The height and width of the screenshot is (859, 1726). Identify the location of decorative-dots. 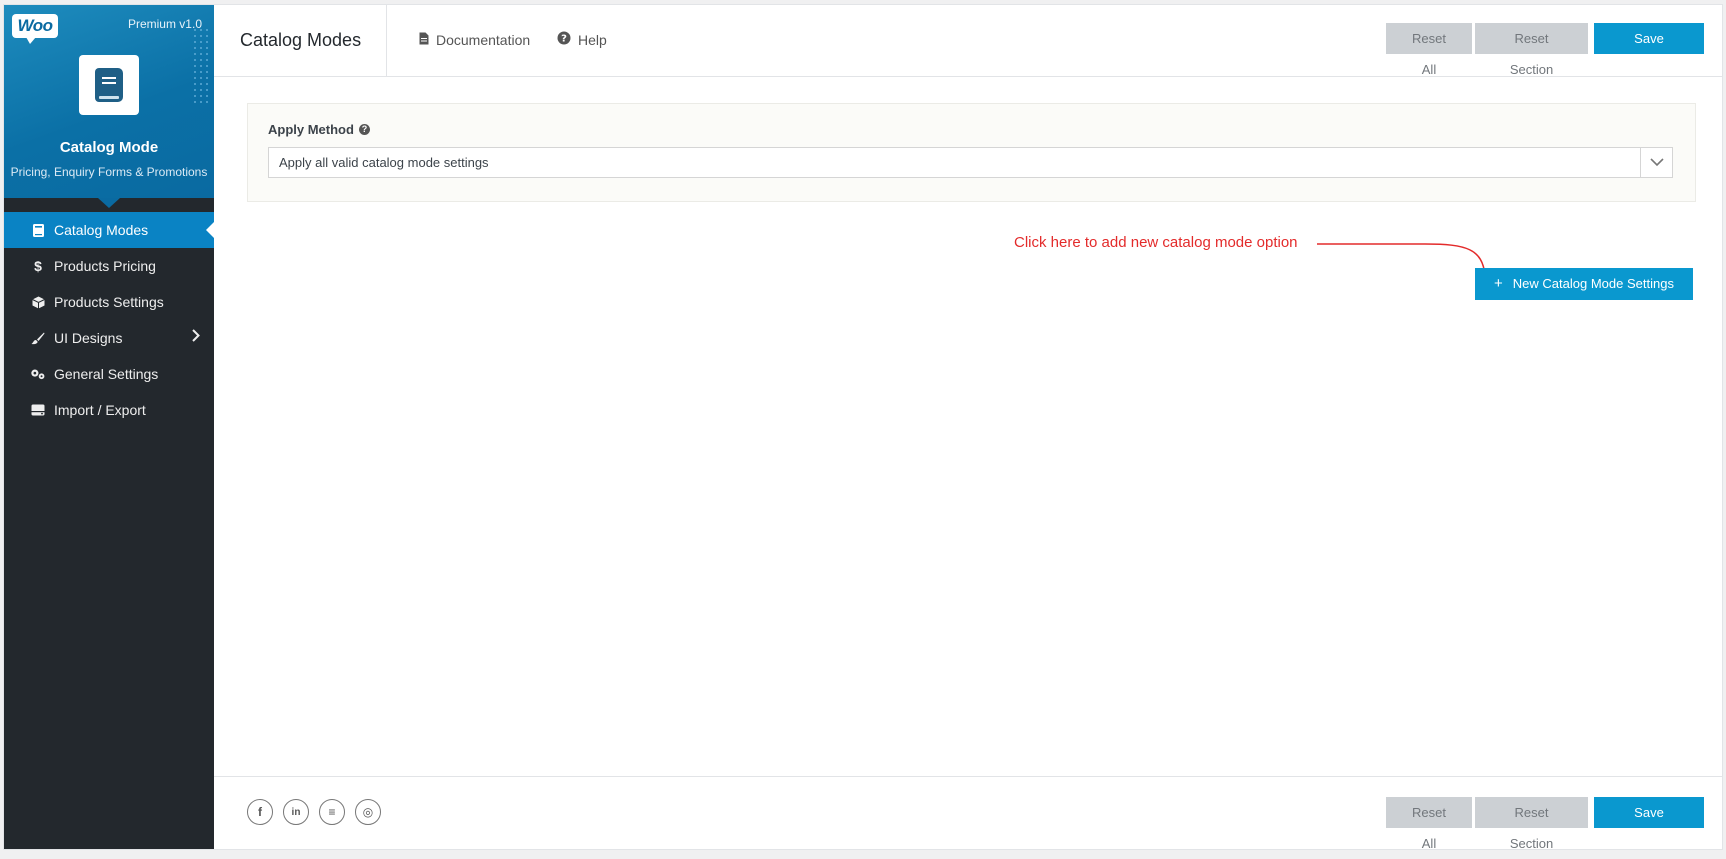
(201, 67).